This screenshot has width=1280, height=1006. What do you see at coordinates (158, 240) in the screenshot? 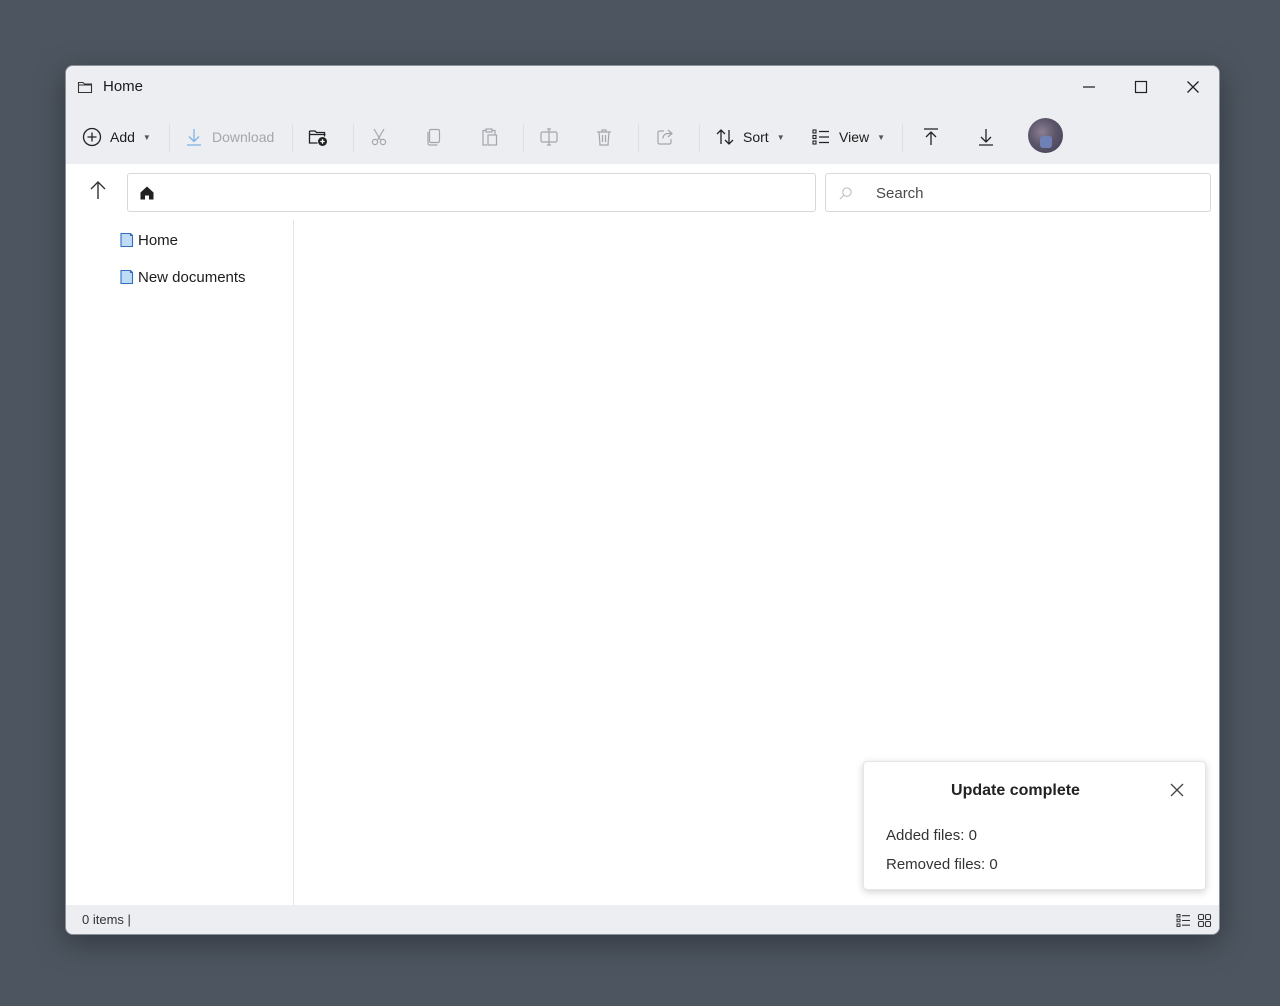
I see `sidebar-item-label: Home` at bounding box center [158, 240].